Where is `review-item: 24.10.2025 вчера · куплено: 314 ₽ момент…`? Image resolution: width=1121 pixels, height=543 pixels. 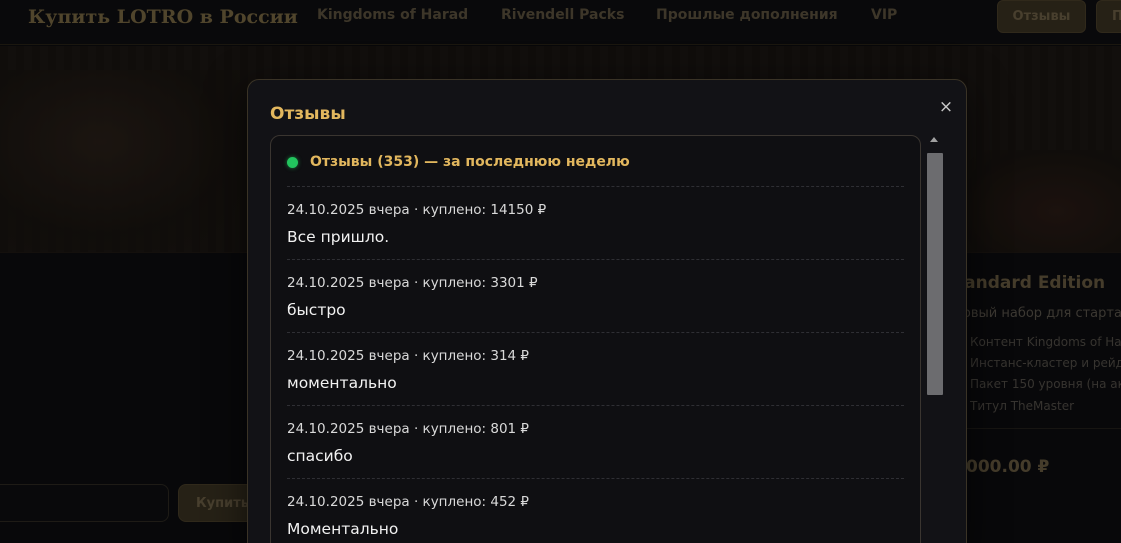
review-item: 24.10.2025 вчера · куплено: 314 ₽ момент… is located at coordinates (595, 370).